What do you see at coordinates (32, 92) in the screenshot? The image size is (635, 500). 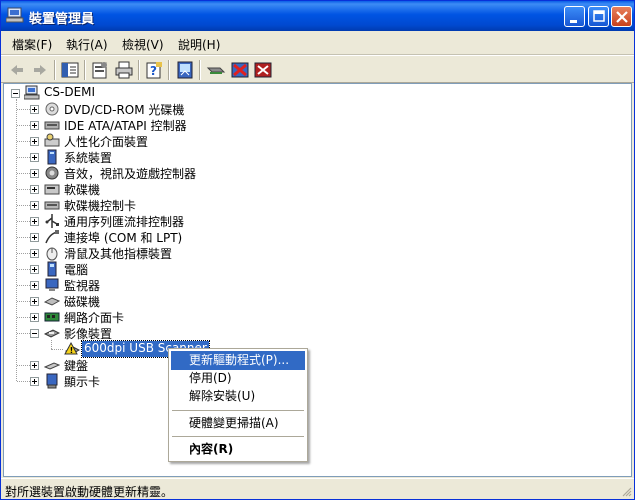 I see `computer-root-icon` at bounding box center [32, 92].